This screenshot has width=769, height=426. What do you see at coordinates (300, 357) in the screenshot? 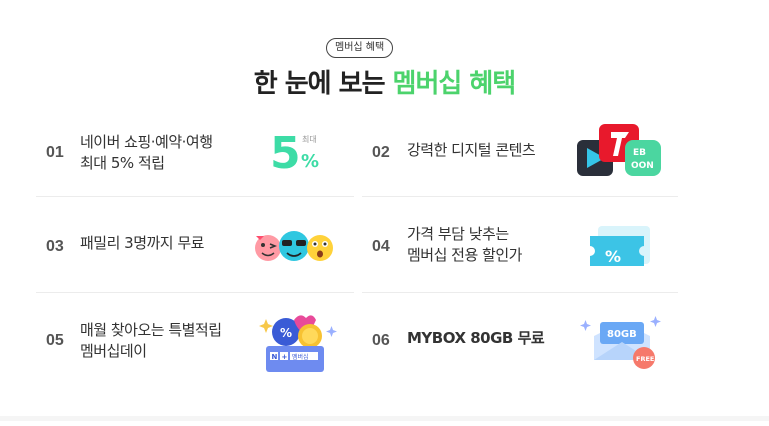
I see `membership-card-text: 멤버십` at bounding box center [300, 357].